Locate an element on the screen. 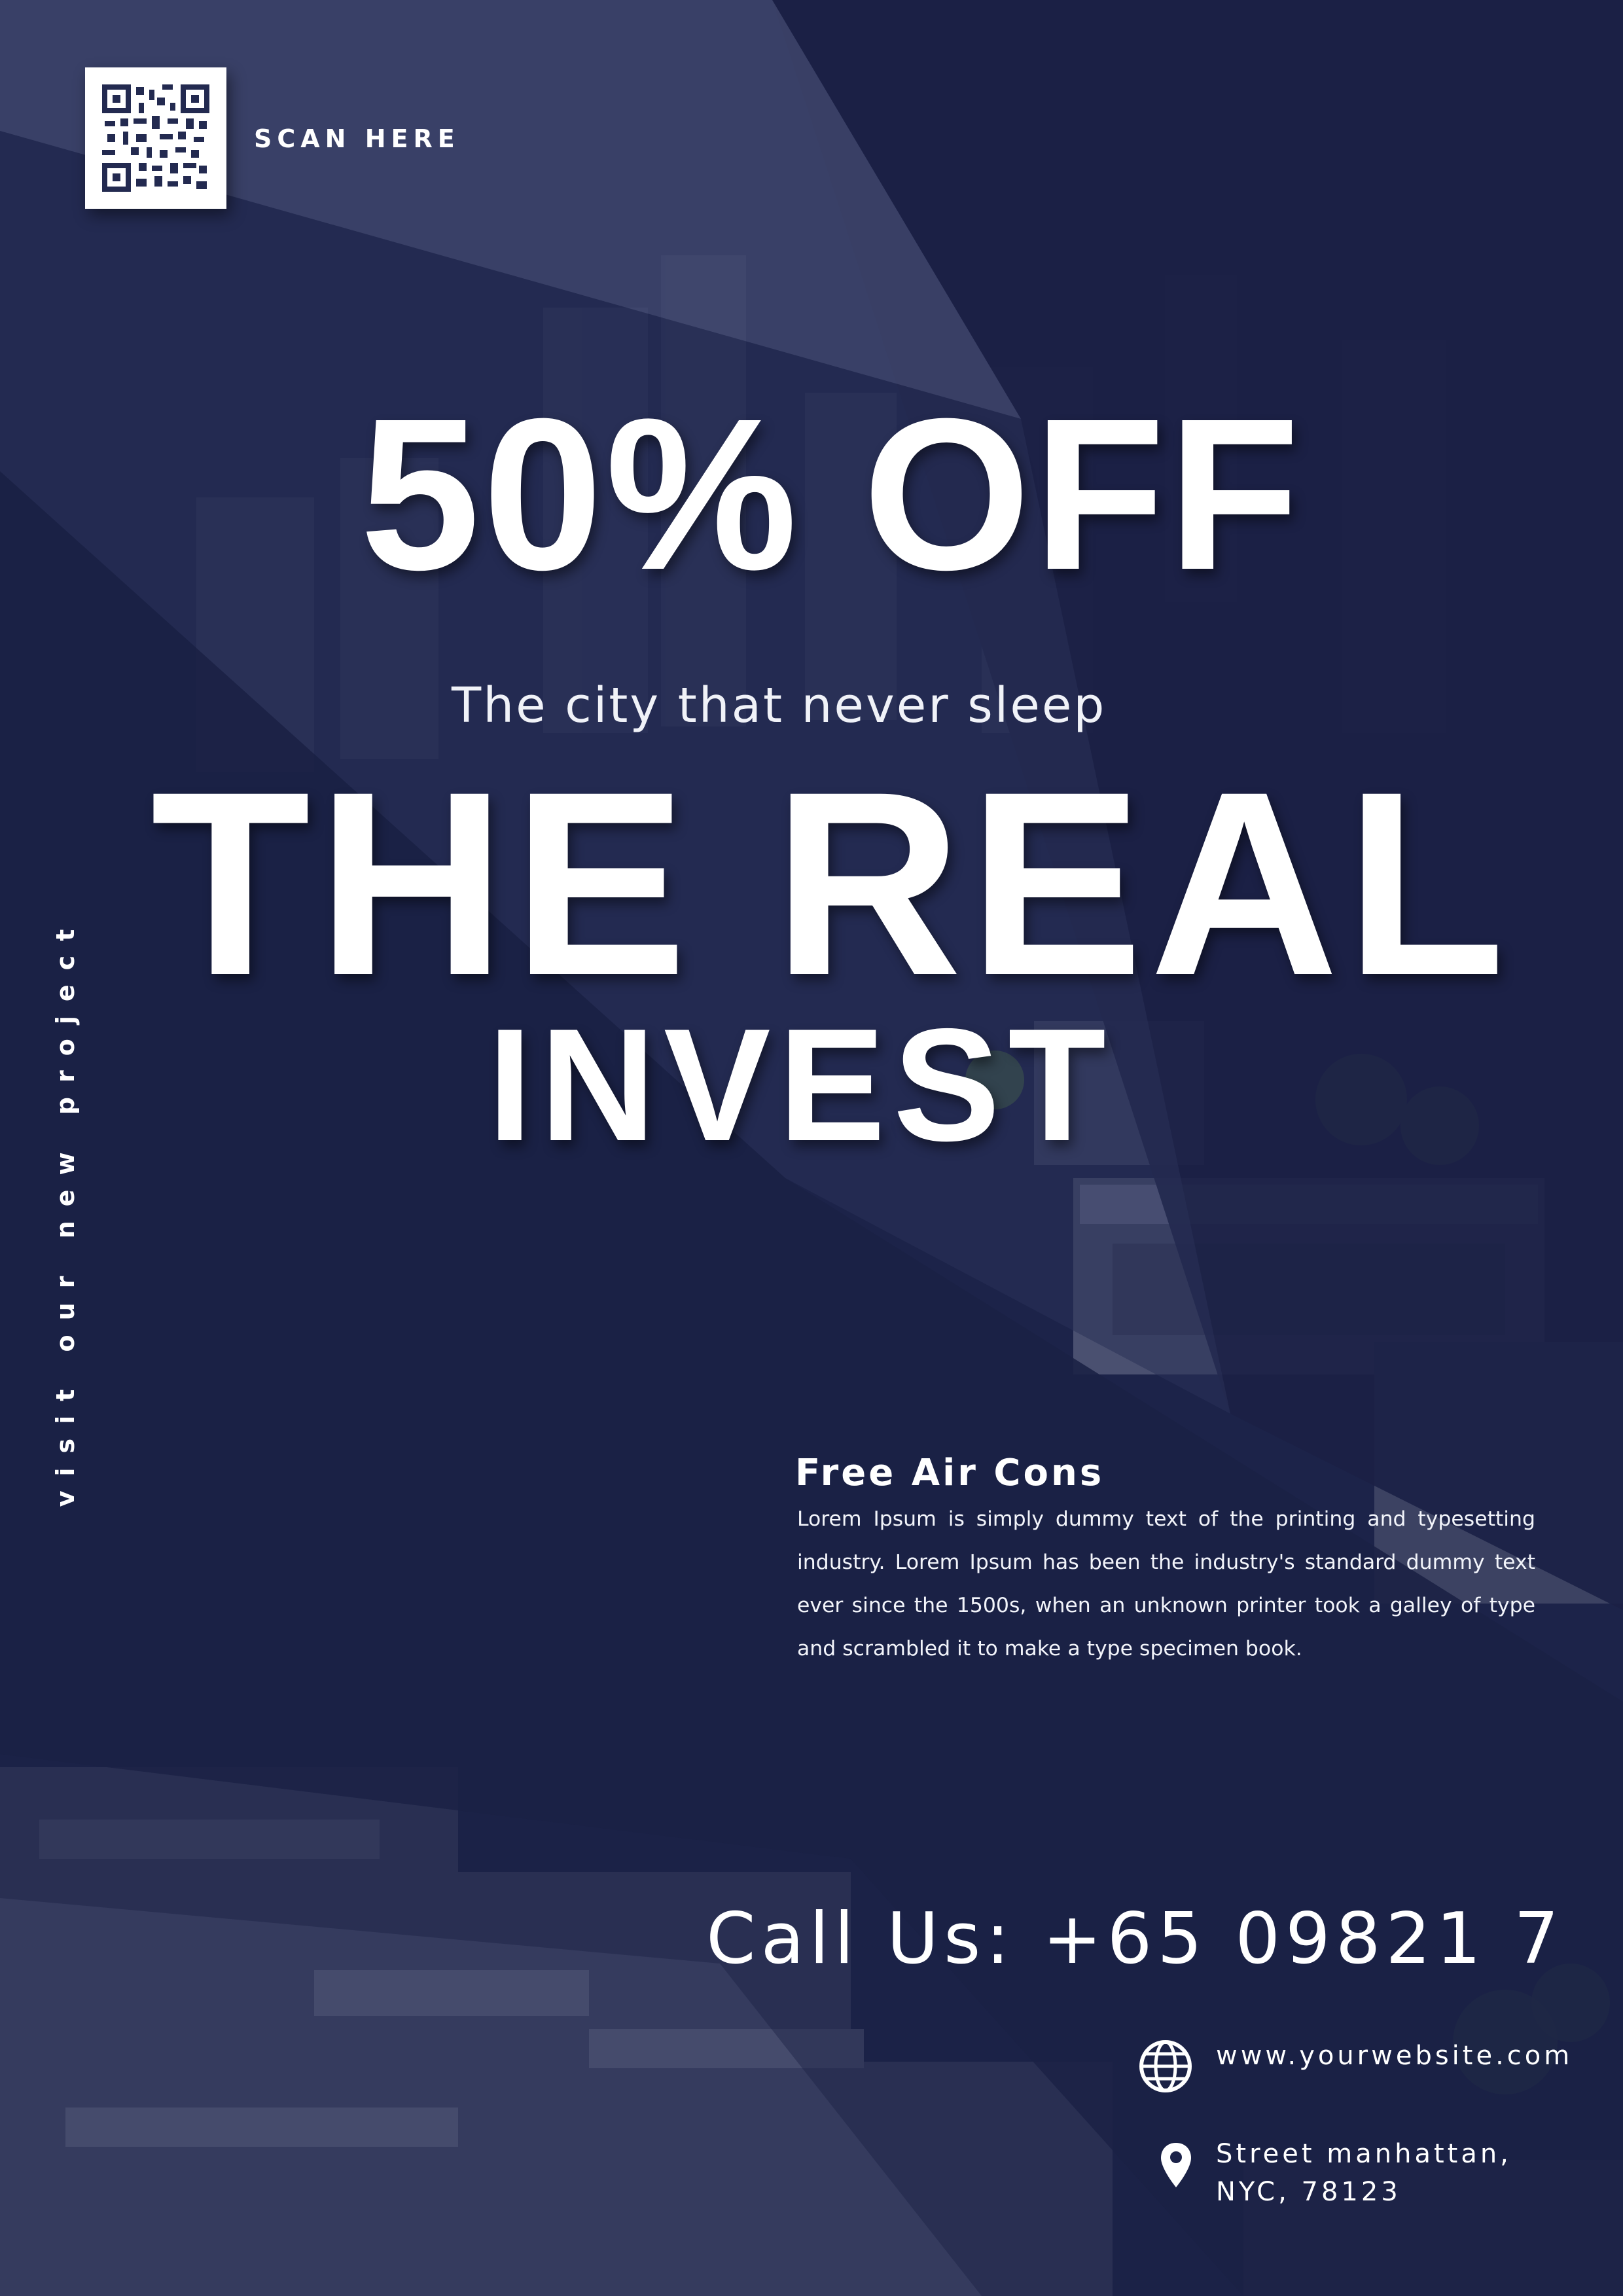 The width and height of the screenshot is (1623, 2296). globe-icon is located at coordinates (1166, 2066).